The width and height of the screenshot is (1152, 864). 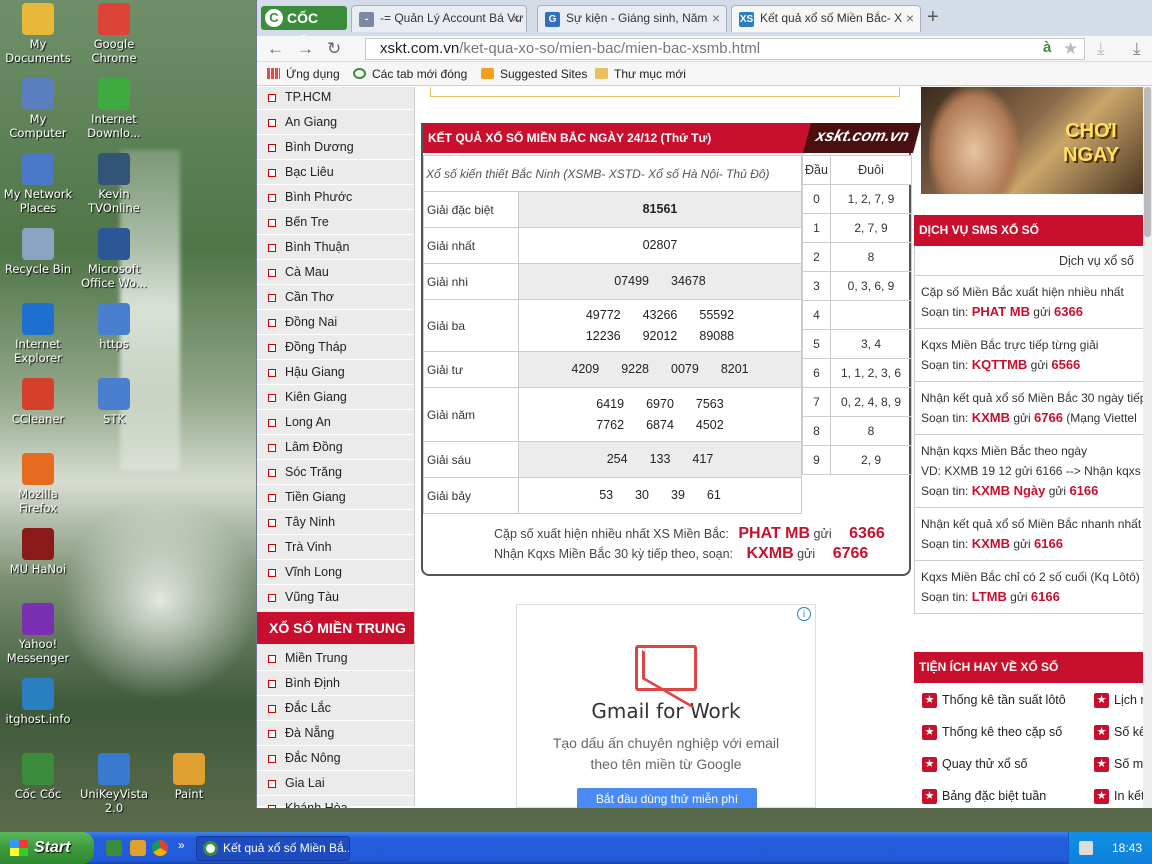 What do you see at coordinates (816, 228) in the screenshot?
I see `loto-head-digit: 1` at bounding box center [816, 228].